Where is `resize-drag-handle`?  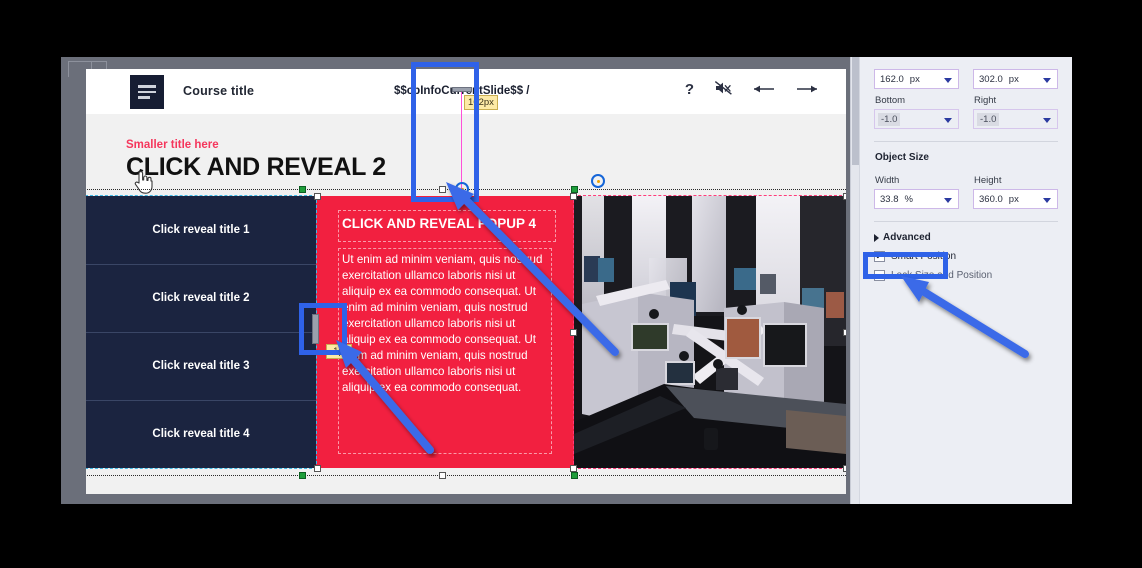
resize-drag-handle is located at coordinates (315, 329).